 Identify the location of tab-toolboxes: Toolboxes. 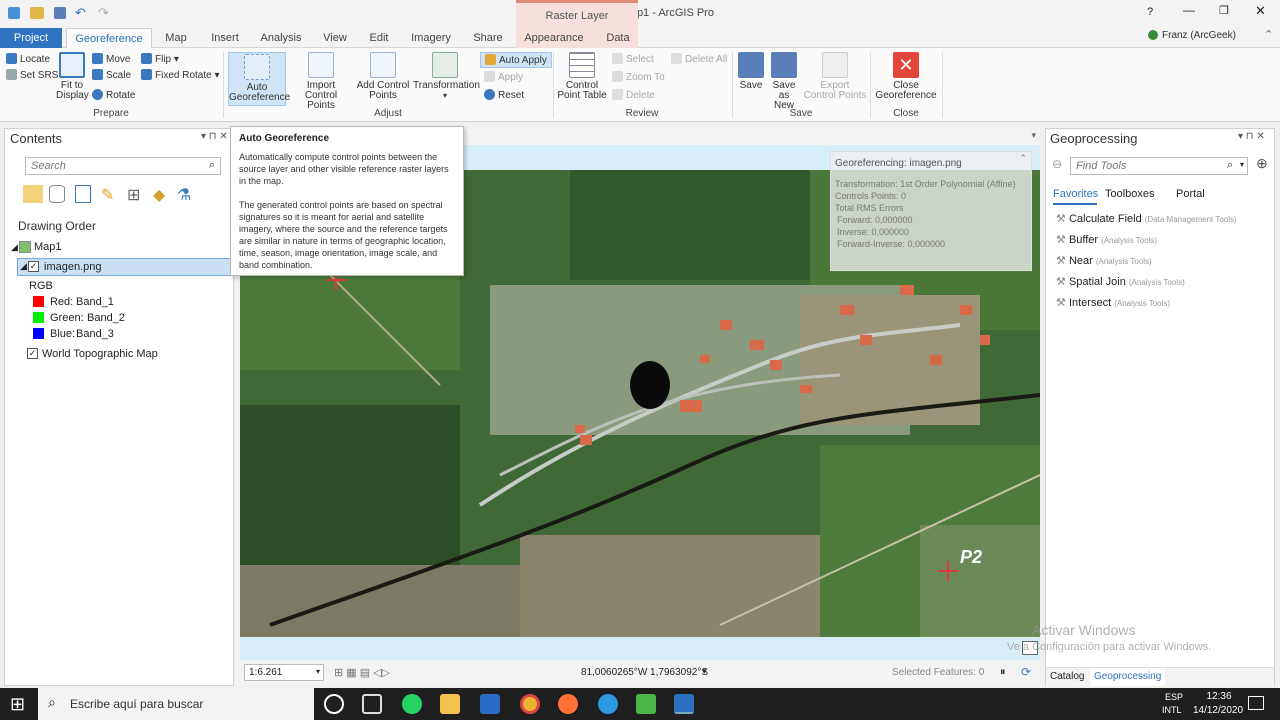
(1130, 194).